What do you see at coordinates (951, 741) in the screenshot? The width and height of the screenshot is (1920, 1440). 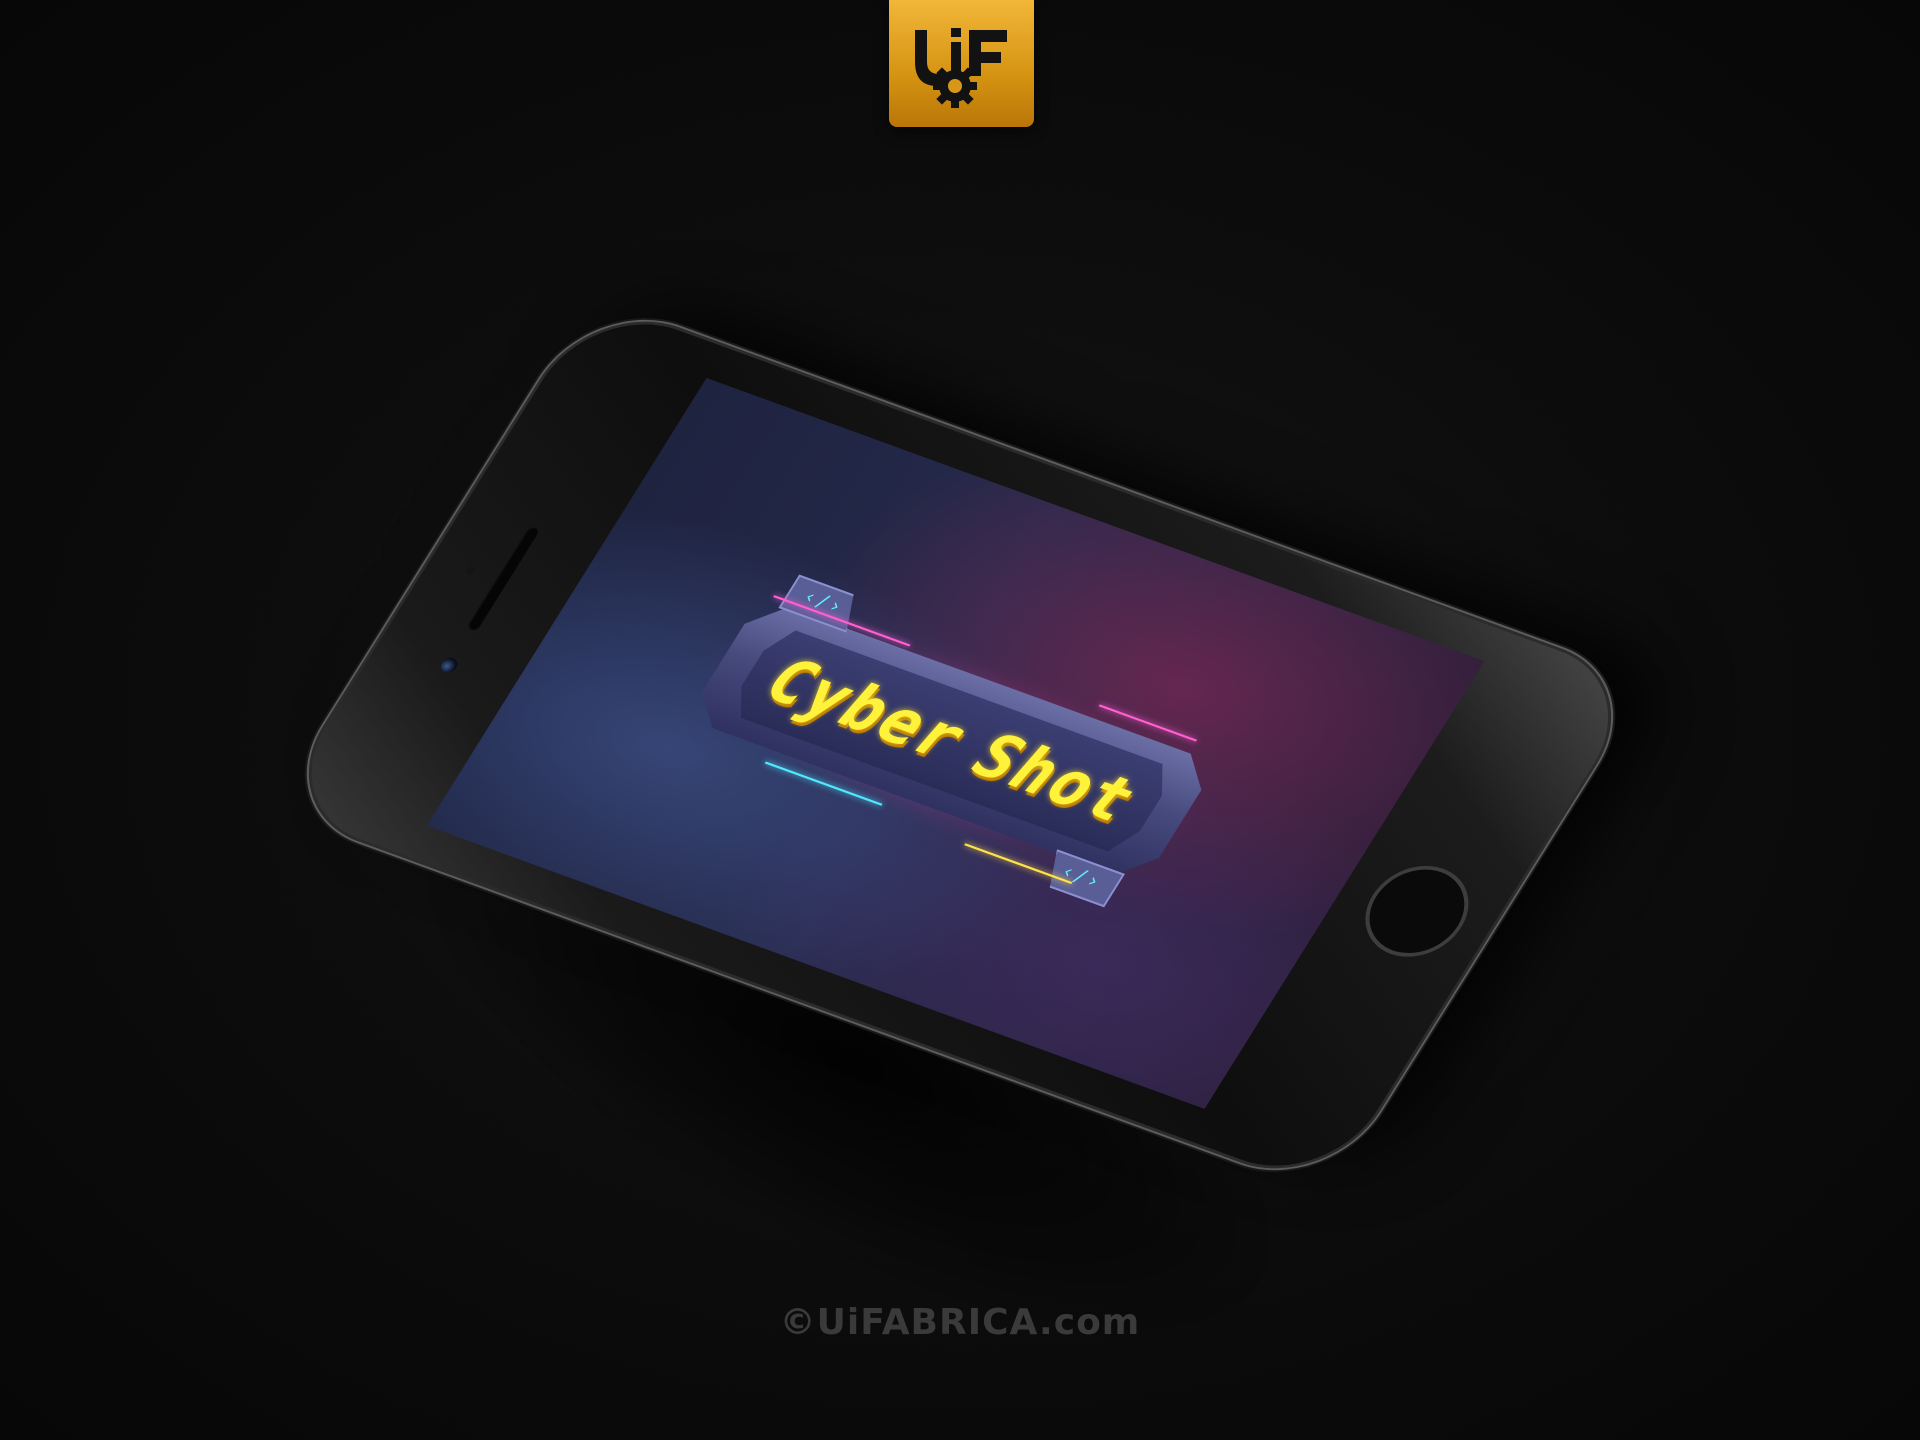 I see `game-title-sign: ‹/› ‹/› CyberShot` at bounding box center [951, 741].